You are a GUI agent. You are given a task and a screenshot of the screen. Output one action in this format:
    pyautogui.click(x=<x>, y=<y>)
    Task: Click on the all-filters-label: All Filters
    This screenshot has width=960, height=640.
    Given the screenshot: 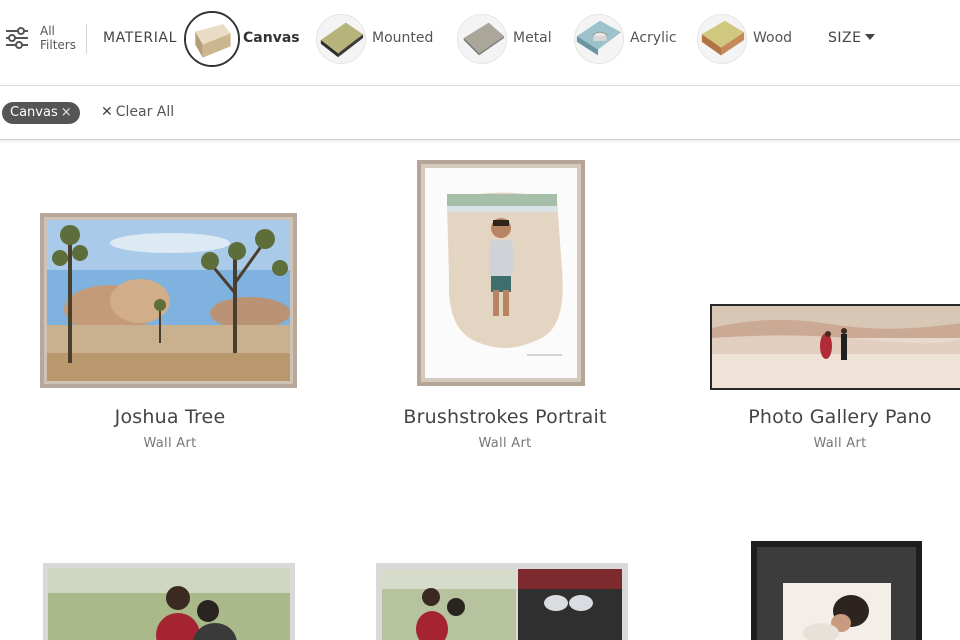 What is the action you would take?
    pyautogui.click(x=58, y=38)
    